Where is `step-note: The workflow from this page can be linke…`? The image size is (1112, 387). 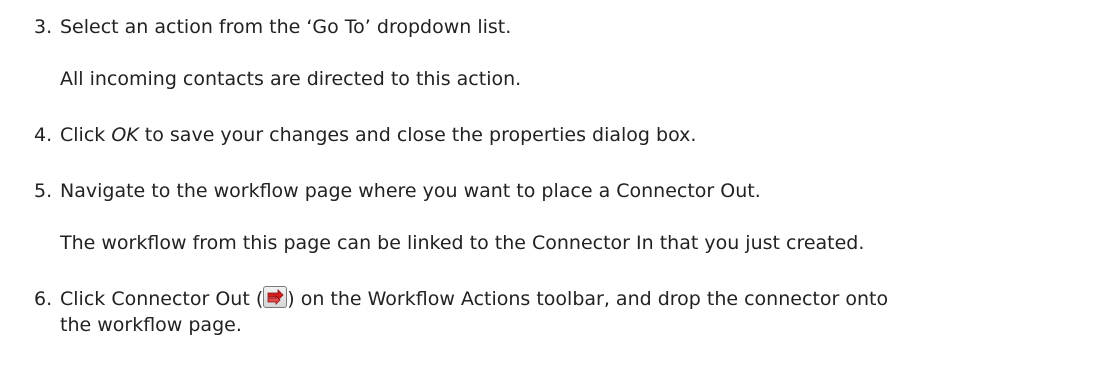
step-note: The workflow from this page can be linke… is located at coordinates (462, 243).